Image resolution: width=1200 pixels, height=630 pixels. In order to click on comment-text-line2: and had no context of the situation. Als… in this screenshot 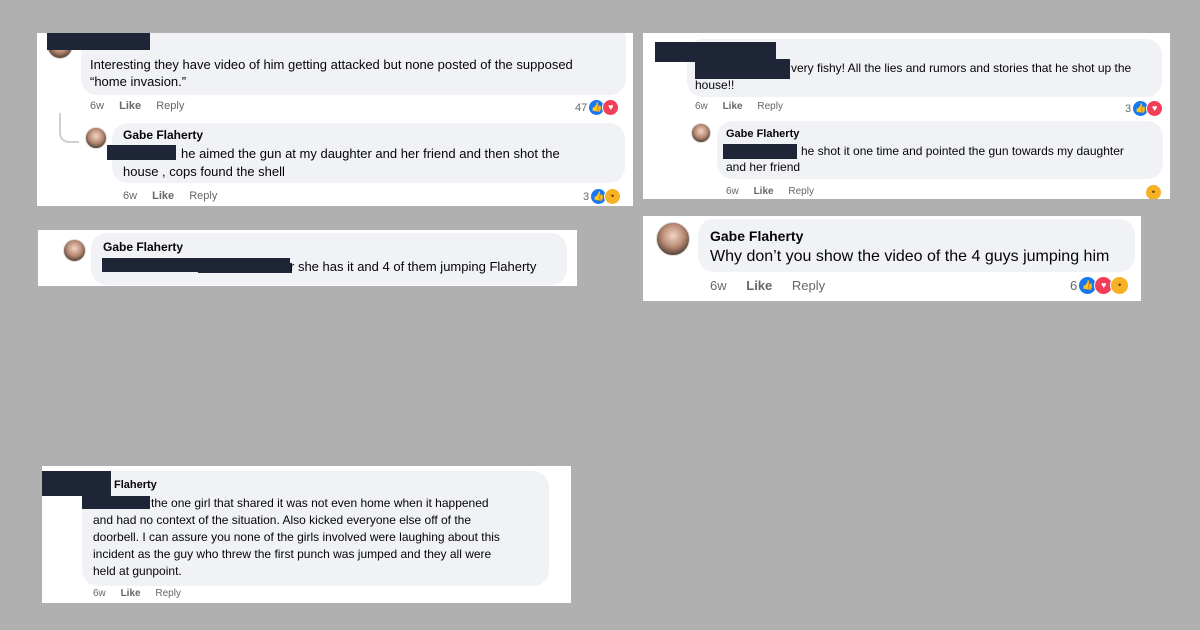, I will do `click(282, 520)`.